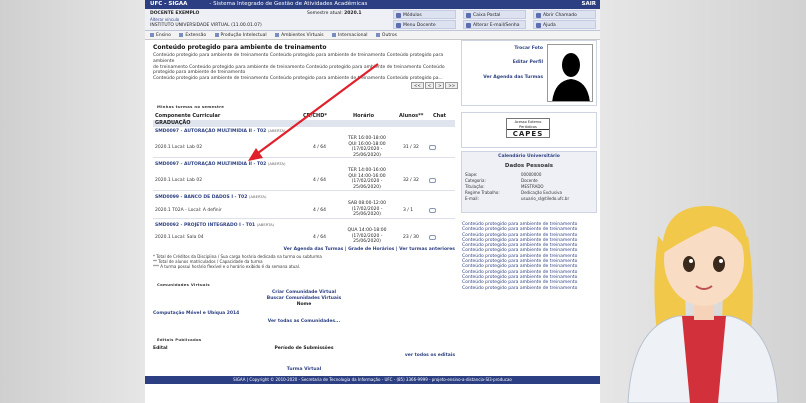  I want to click on group-graduacao: GRADUAÇÃO, so click(304, 123).